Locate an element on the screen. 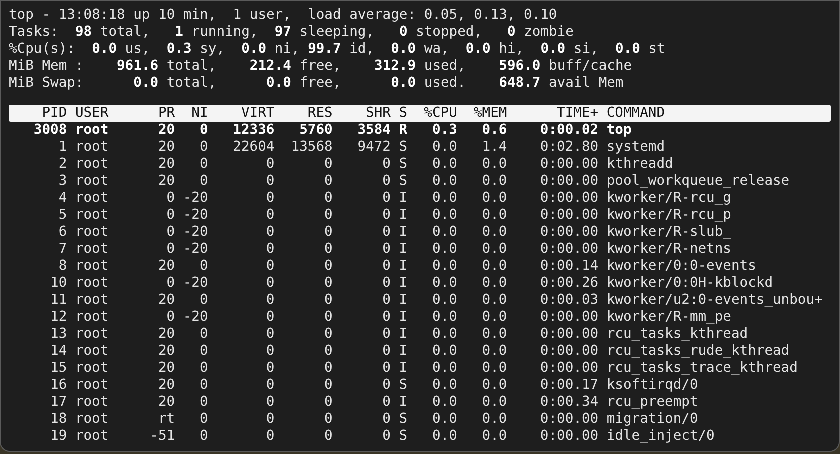 The width and height of the screenshot is (840, 454). table-cell: -20 is located at coordinates (195, 198).